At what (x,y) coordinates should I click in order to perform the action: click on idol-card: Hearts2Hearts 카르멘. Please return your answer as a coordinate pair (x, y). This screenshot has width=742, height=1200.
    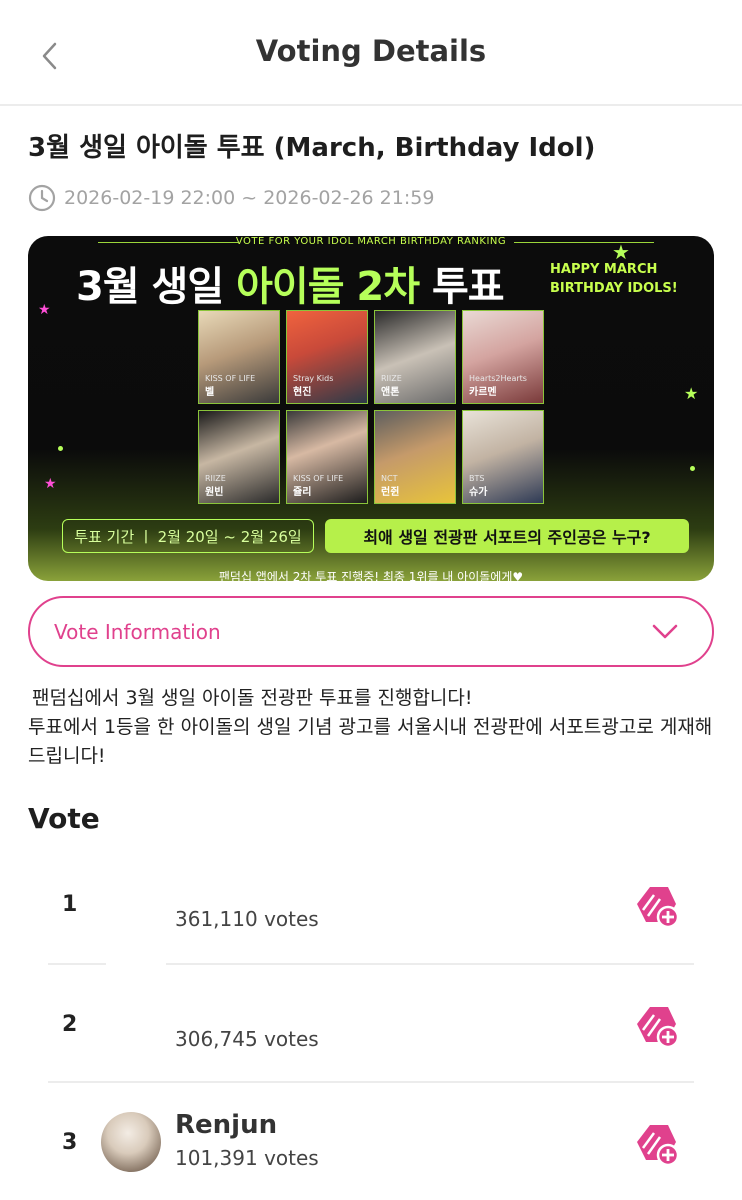
    Looking at the image, I should click on (503, 357).